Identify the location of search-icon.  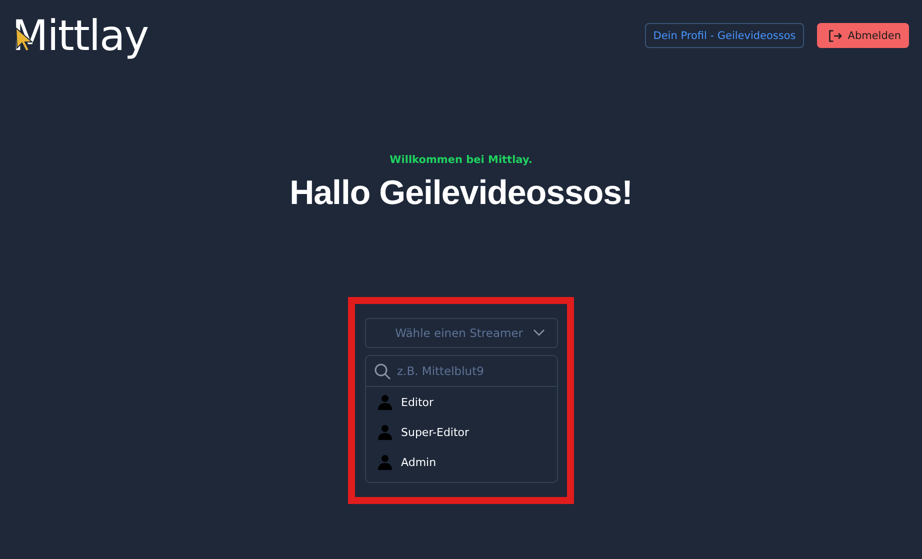
(382, 371).